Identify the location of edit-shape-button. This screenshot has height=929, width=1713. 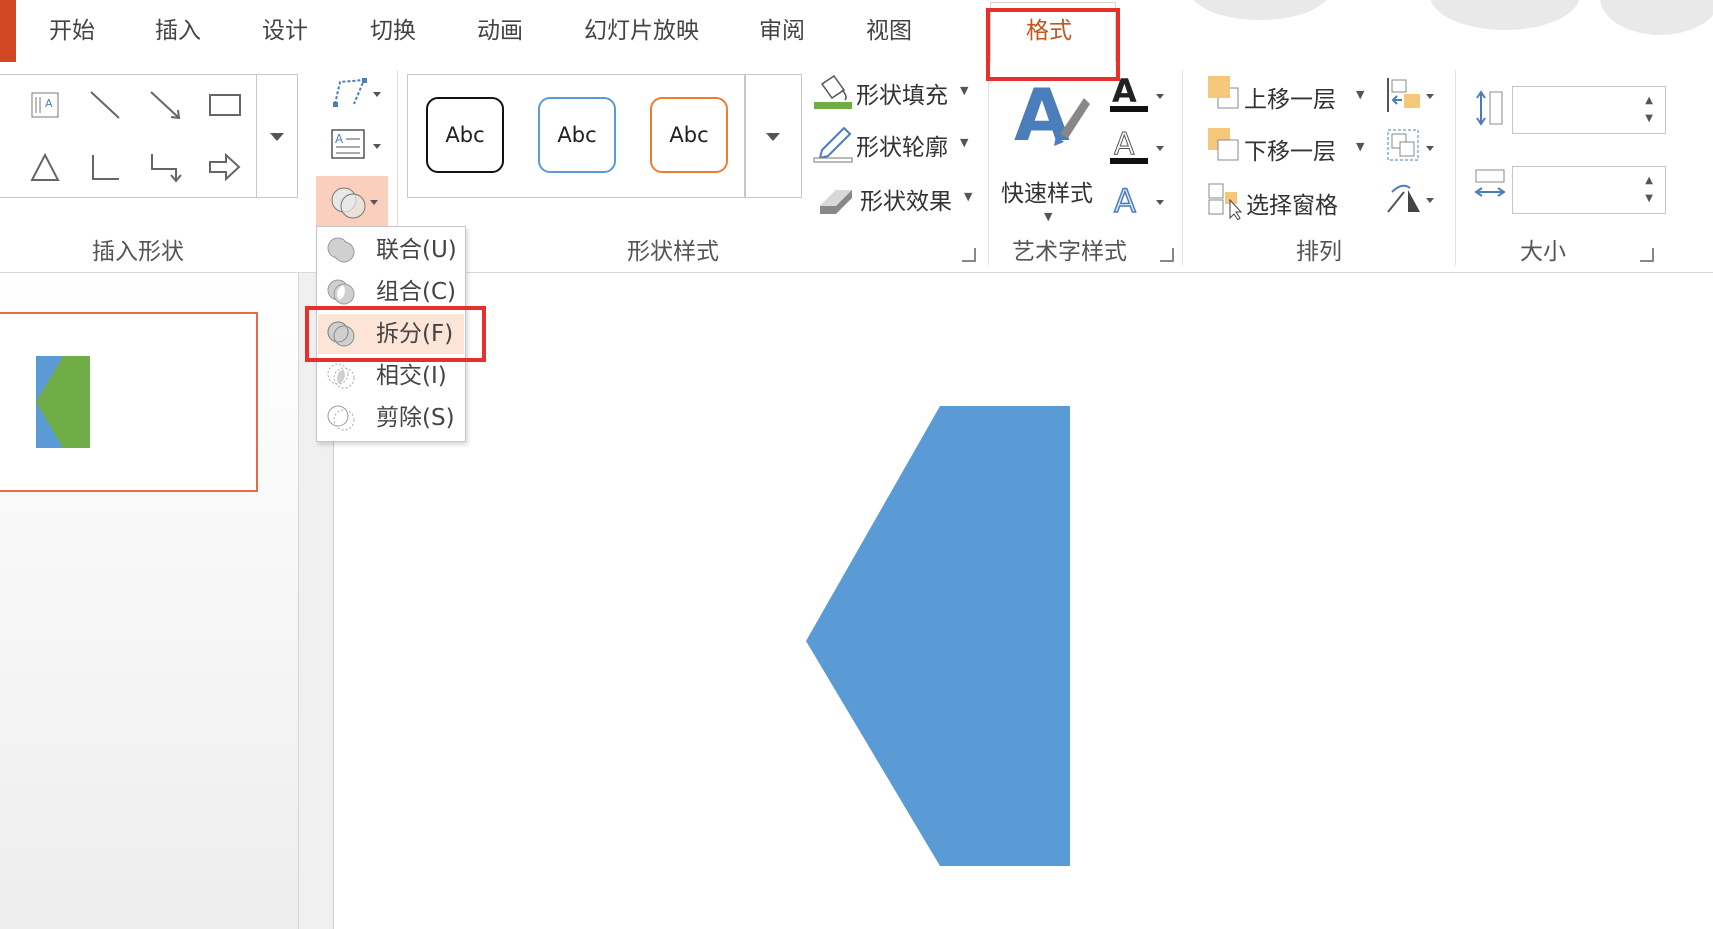
(356, 94).